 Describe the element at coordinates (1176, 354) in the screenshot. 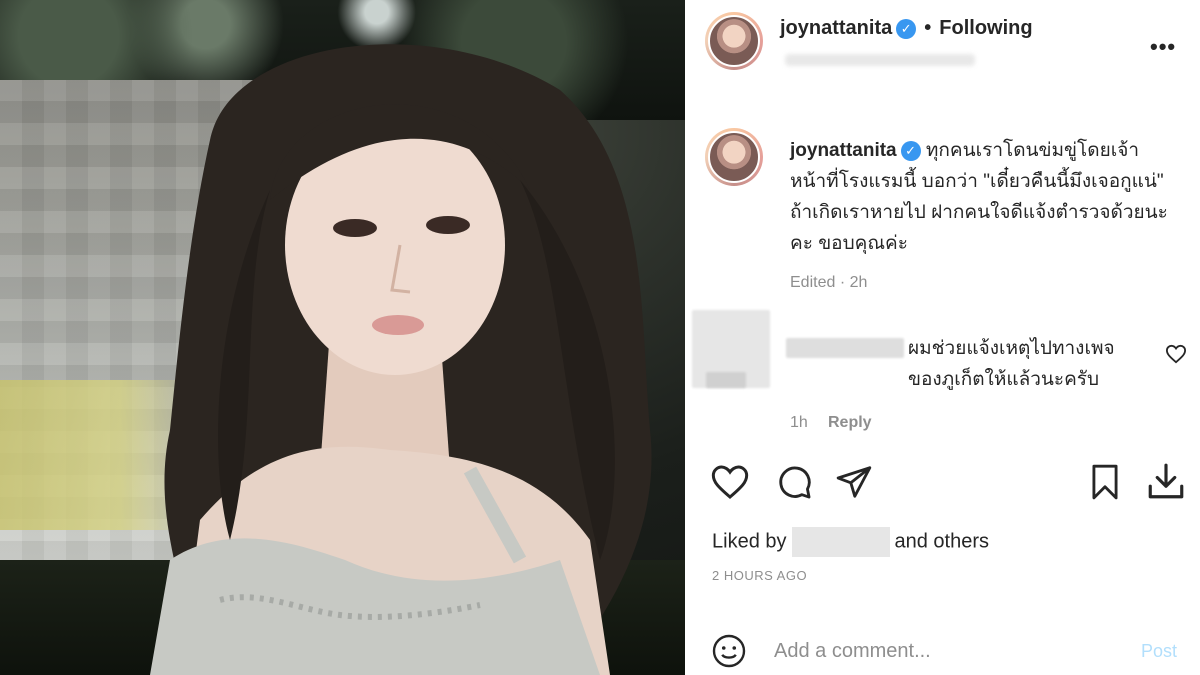

I see `comment-like-icon` at that location.